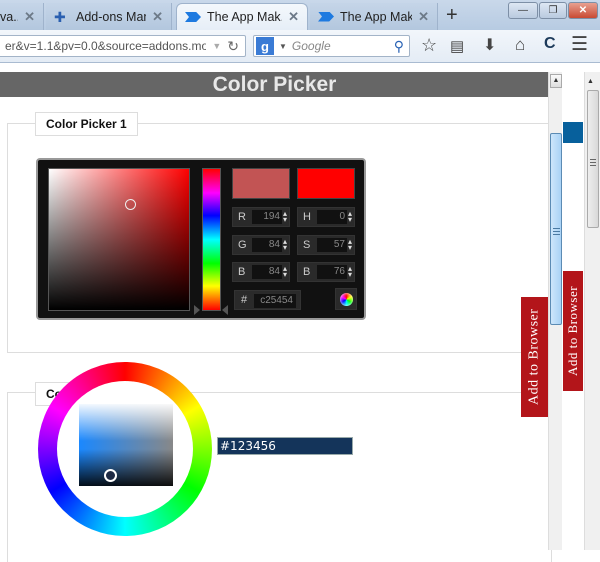  Describe the element at coordinates (242, 272) in the screenshot. I see `blue-label: B` at that location.